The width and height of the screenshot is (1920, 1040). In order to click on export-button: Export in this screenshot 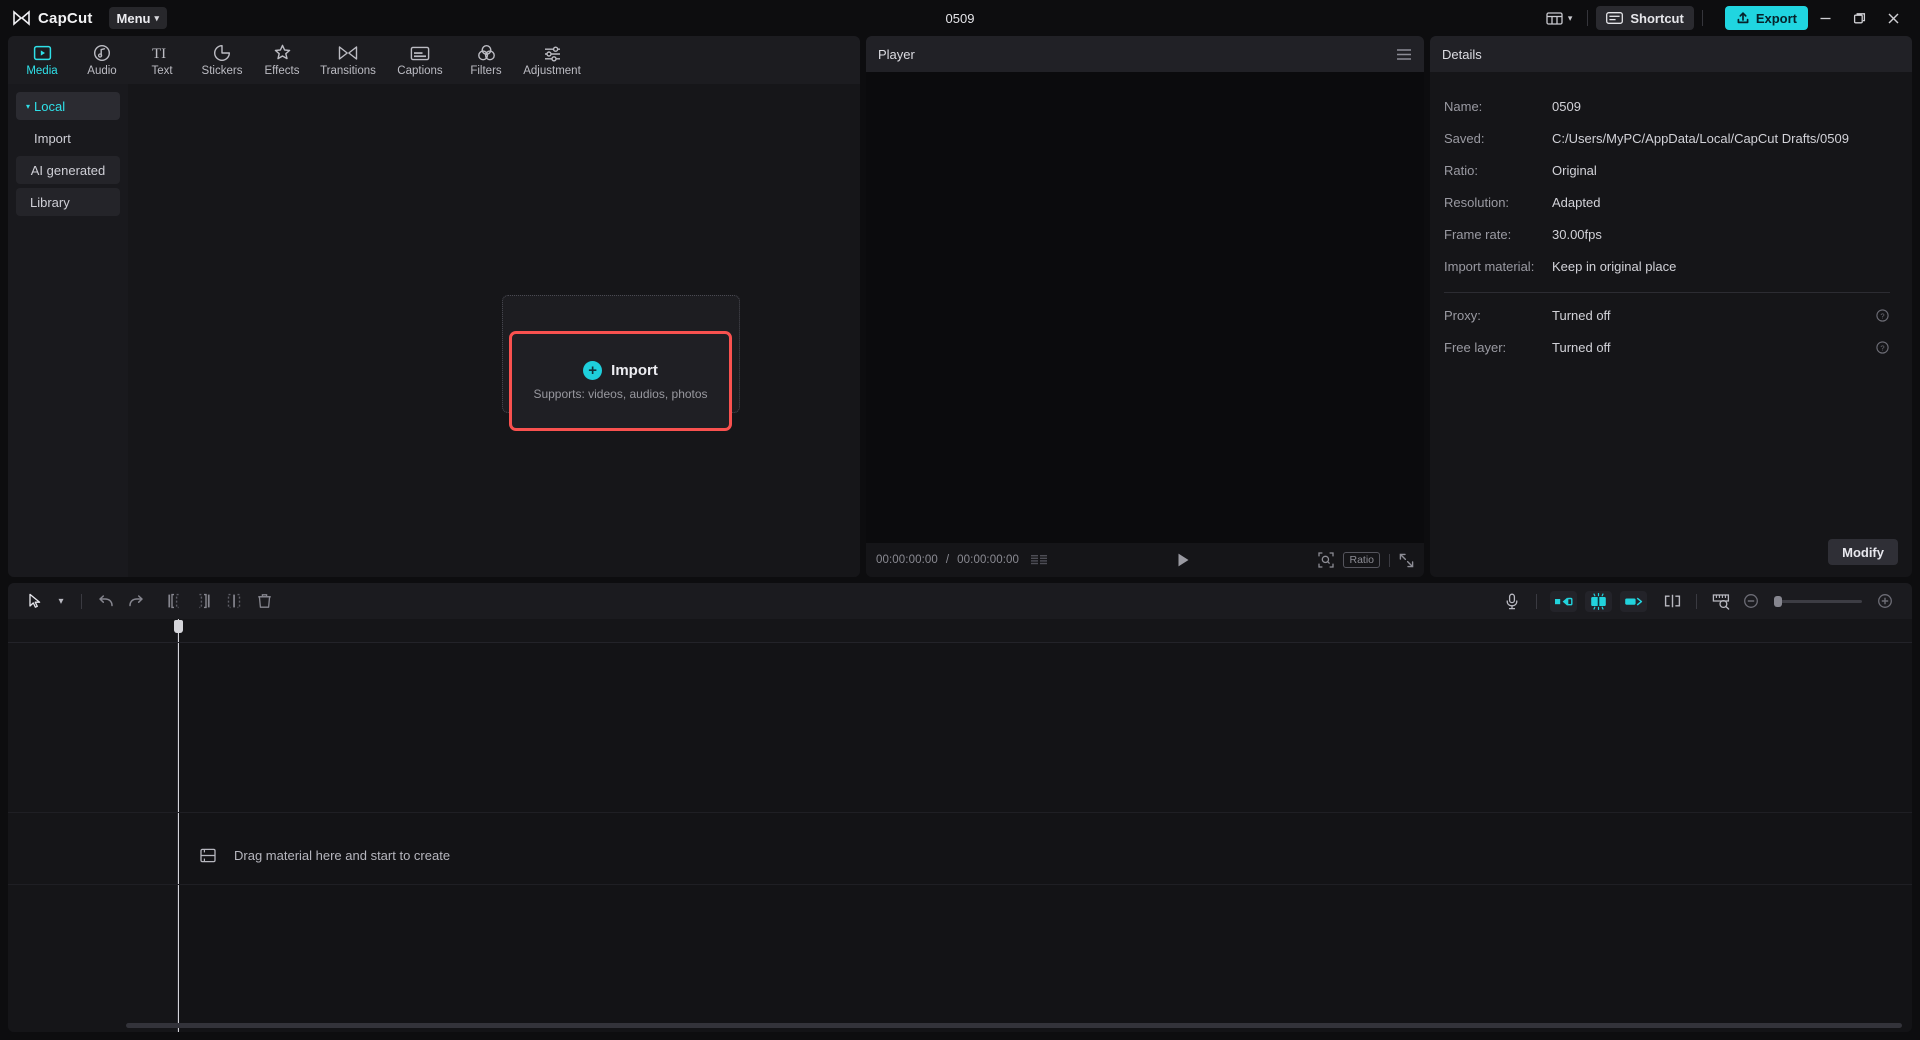, I will do `click(1766, 18)`.